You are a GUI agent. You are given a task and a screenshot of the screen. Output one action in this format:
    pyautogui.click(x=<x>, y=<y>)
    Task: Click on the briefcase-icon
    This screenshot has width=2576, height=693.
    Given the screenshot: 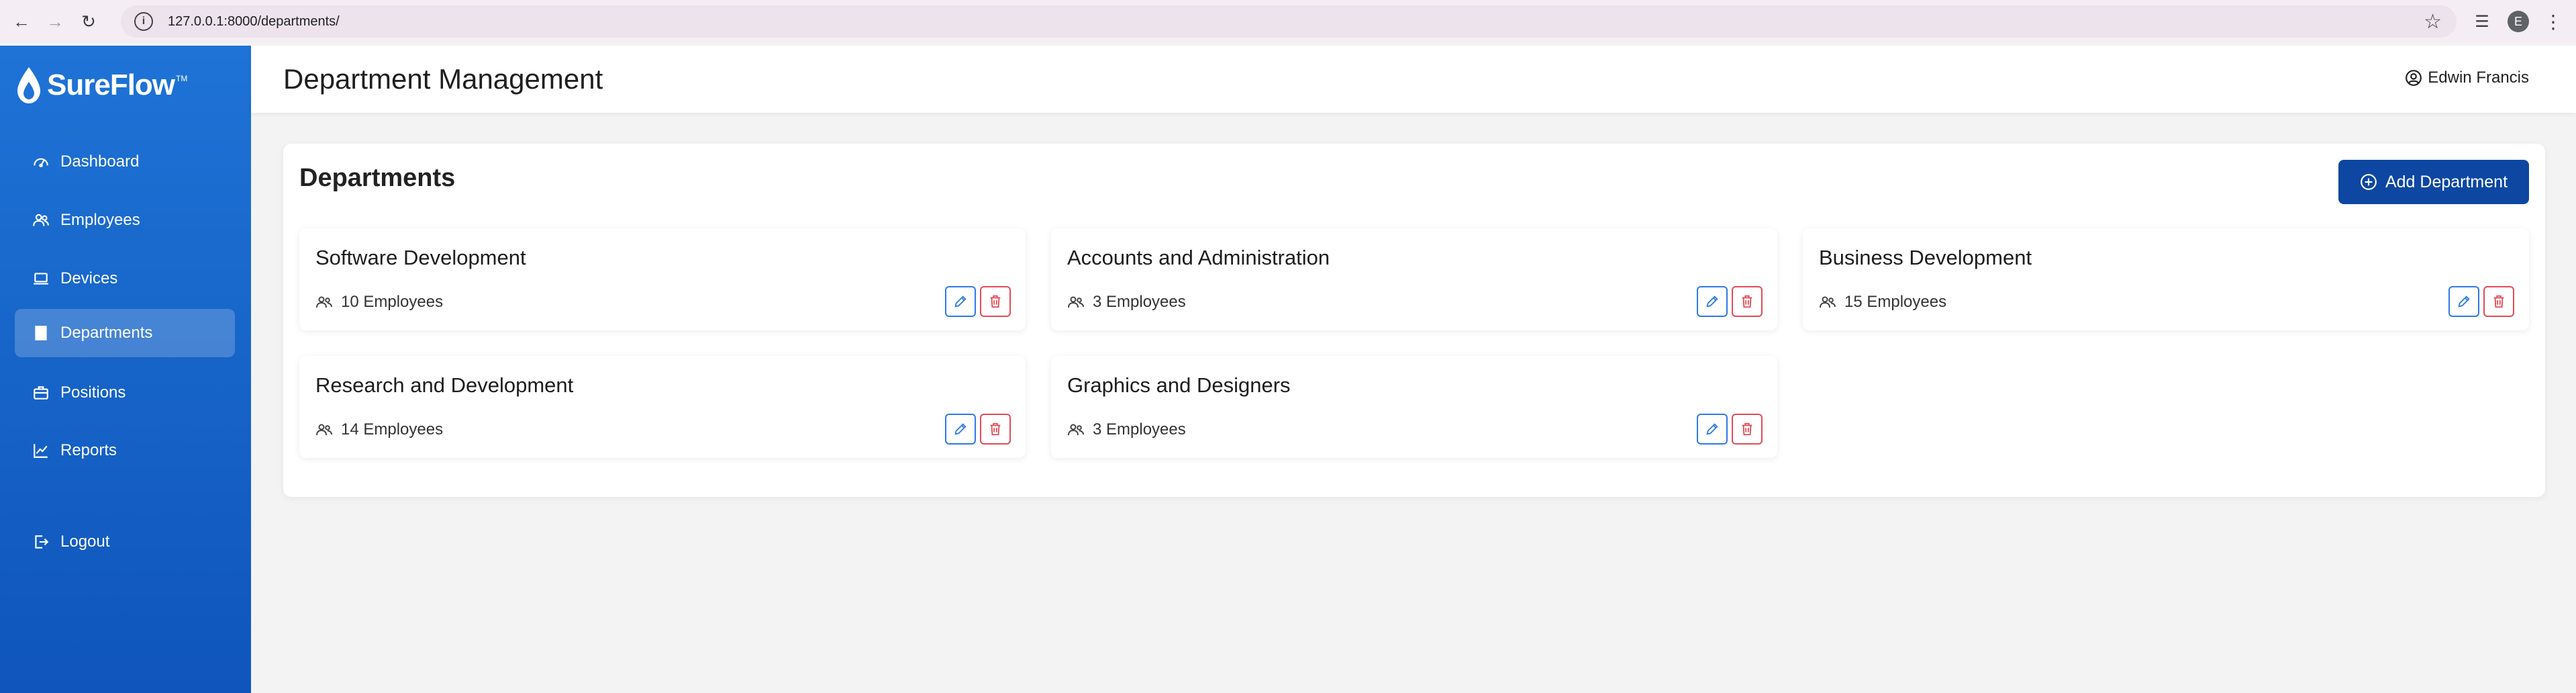 What is the action you would take?
    pyautogui.click(x=41, y=393)
    